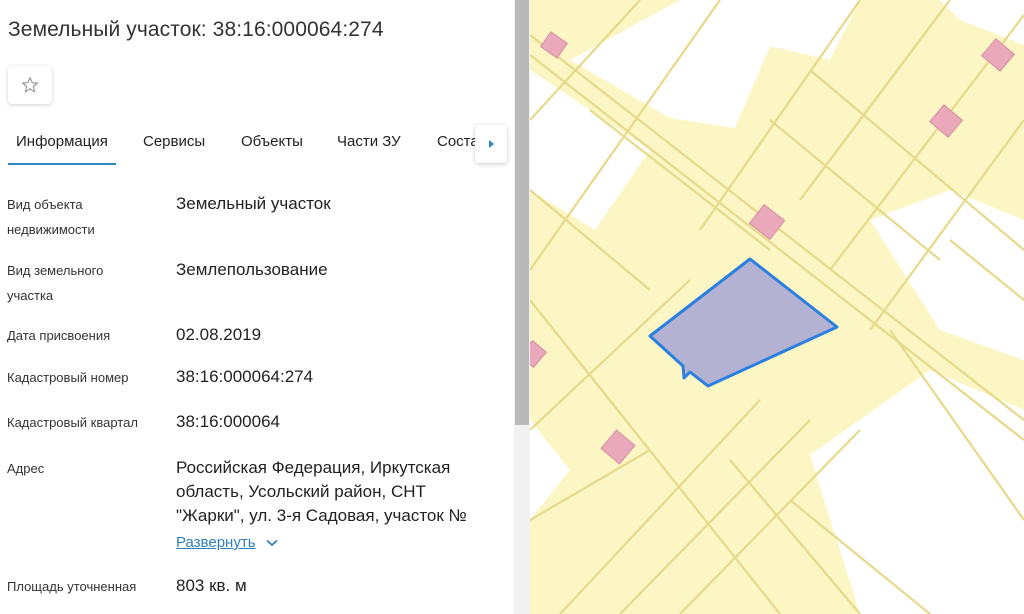 Image resolution: width=1024 pixels, height=614 pixels. I want to click on area-label: Площадь уточненная, so click(72, 586).